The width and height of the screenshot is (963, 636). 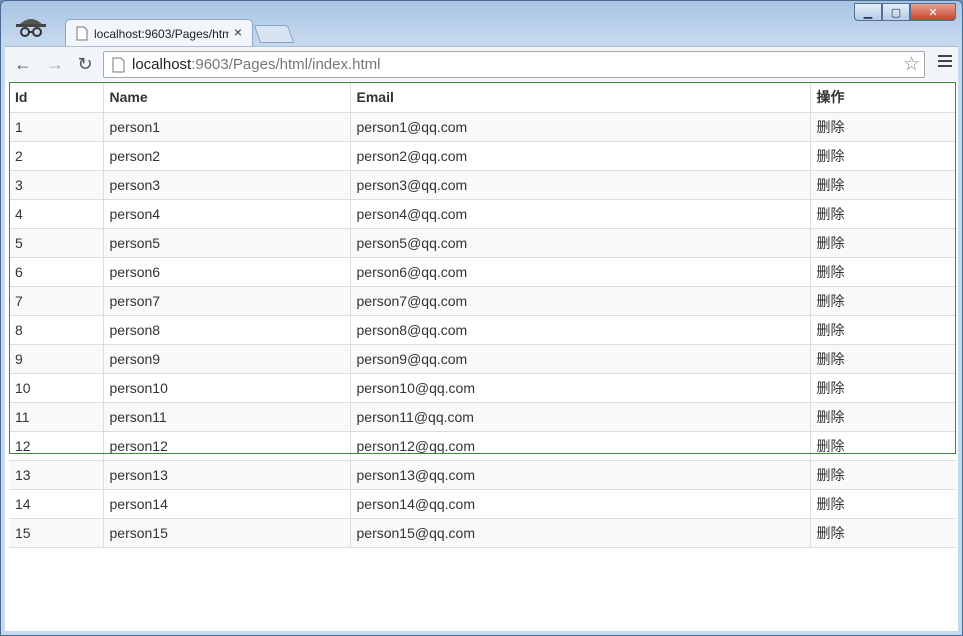 What do you see at coordinates (226, 155) in the screenshot?
I see `cell-name: person2` at bounding box center [226, 155].